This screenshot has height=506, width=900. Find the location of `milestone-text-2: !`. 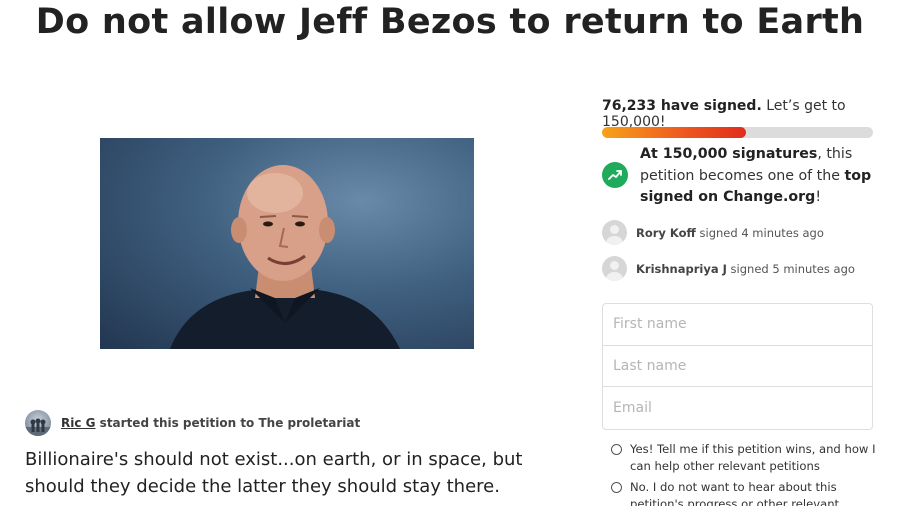

milestone-text-2: ! is located at coordinates (818, 197).